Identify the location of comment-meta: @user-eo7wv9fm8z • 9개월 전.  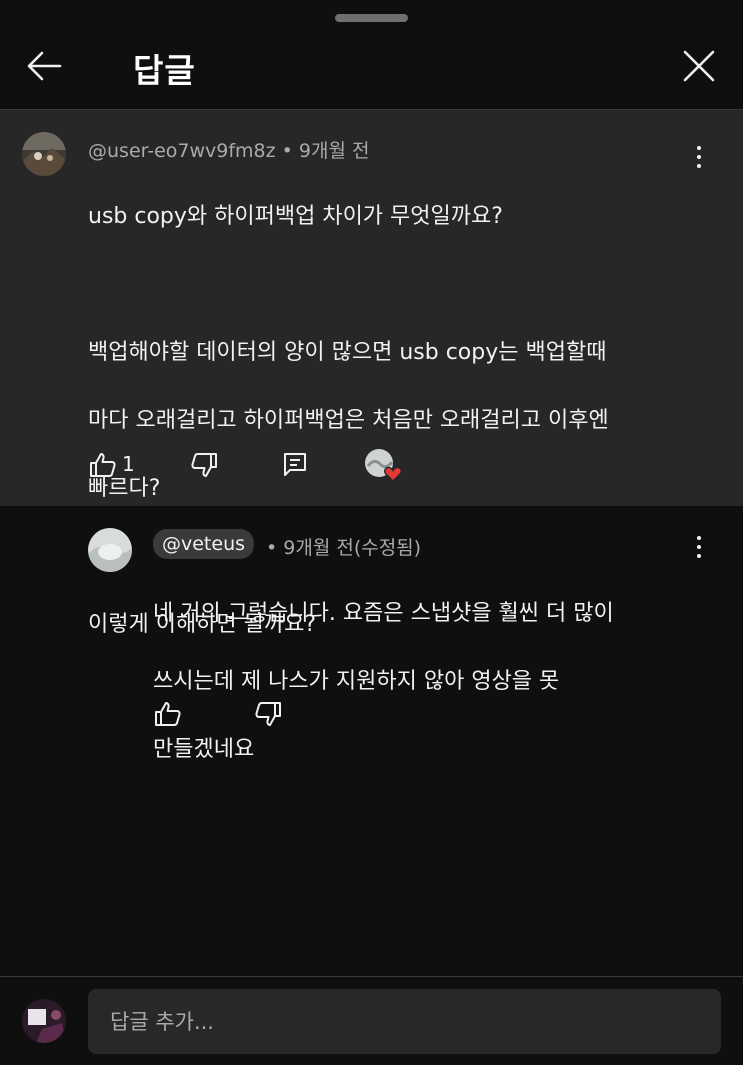
(229, 149).